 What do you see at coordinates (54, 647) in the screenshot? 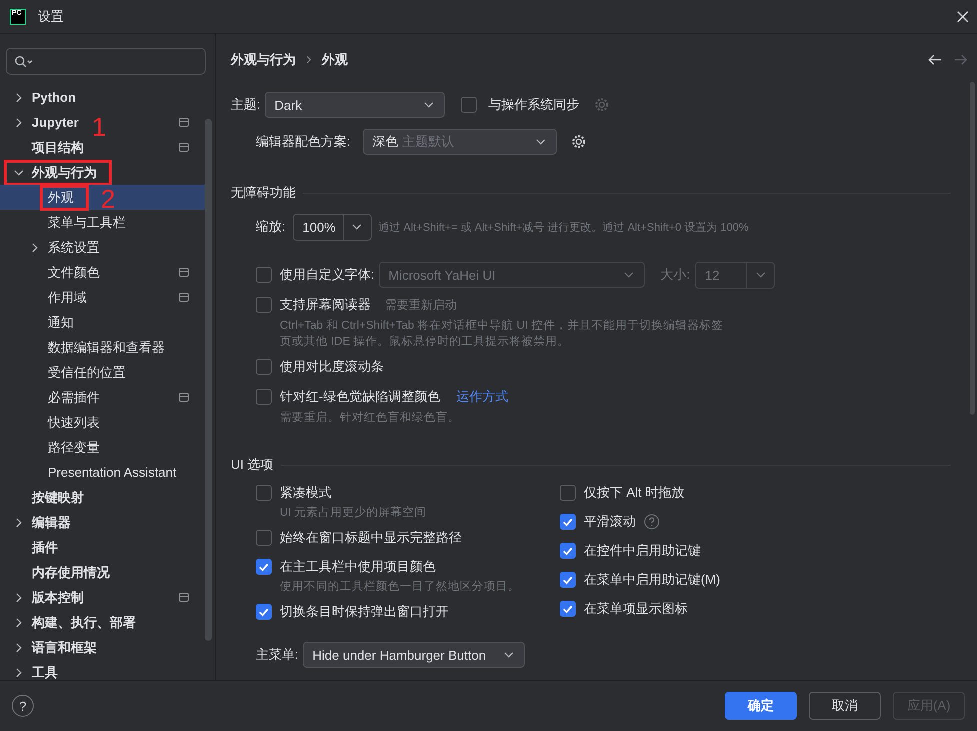
I see `tree-item: 语言和框架` at bounding box center [54, 647].